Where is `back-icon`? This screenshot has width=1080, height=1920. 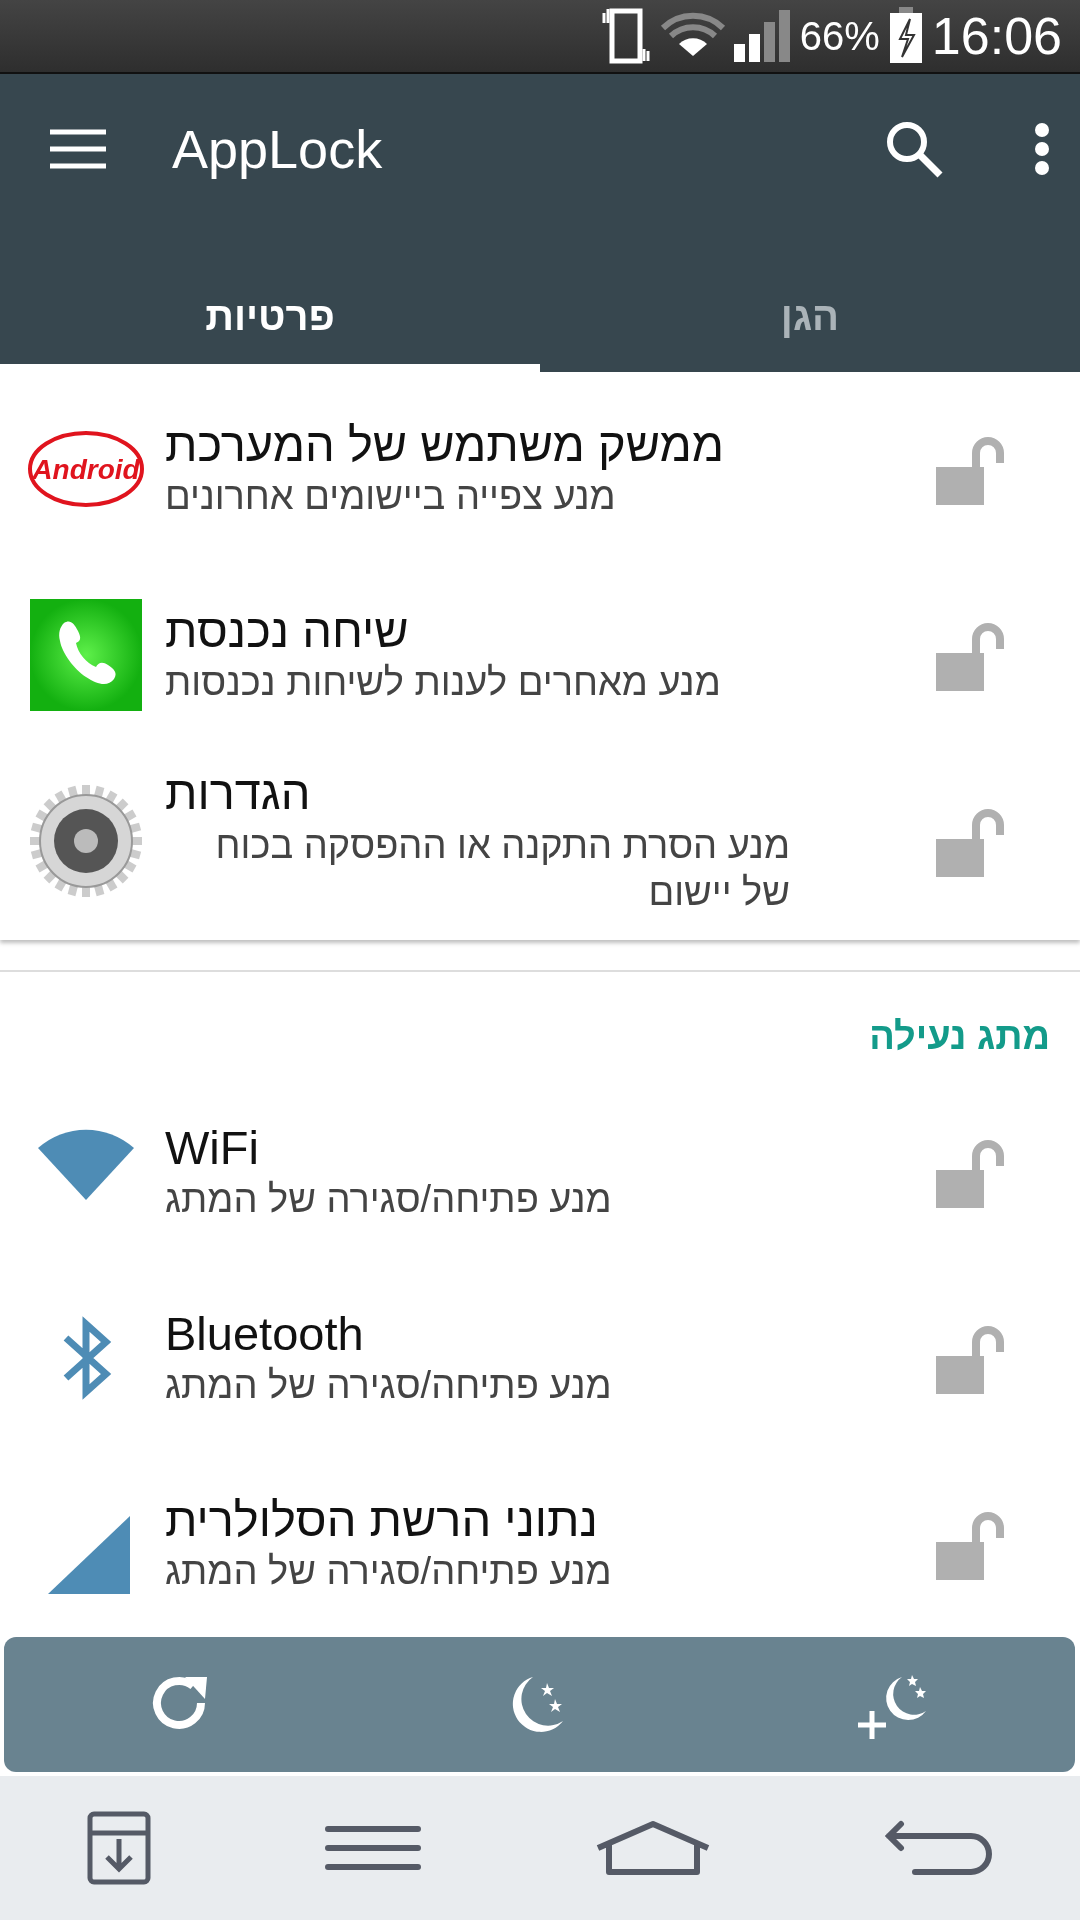 back-icon is located at coordinates (939, 1848).